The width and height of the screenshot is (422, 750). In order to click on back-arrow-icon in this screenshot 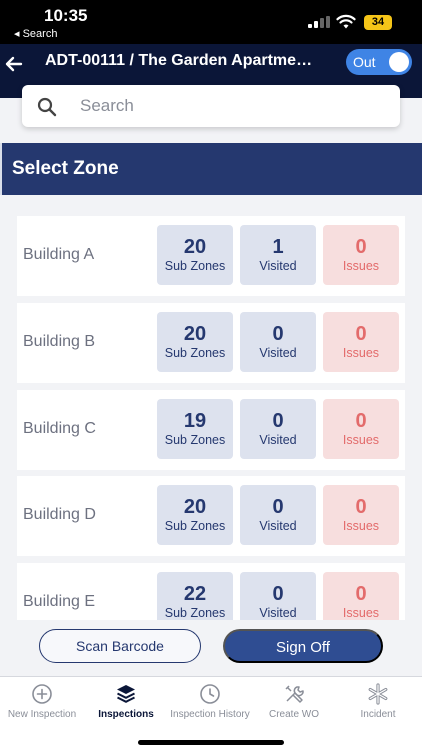, I will do `click(14, 64)`.